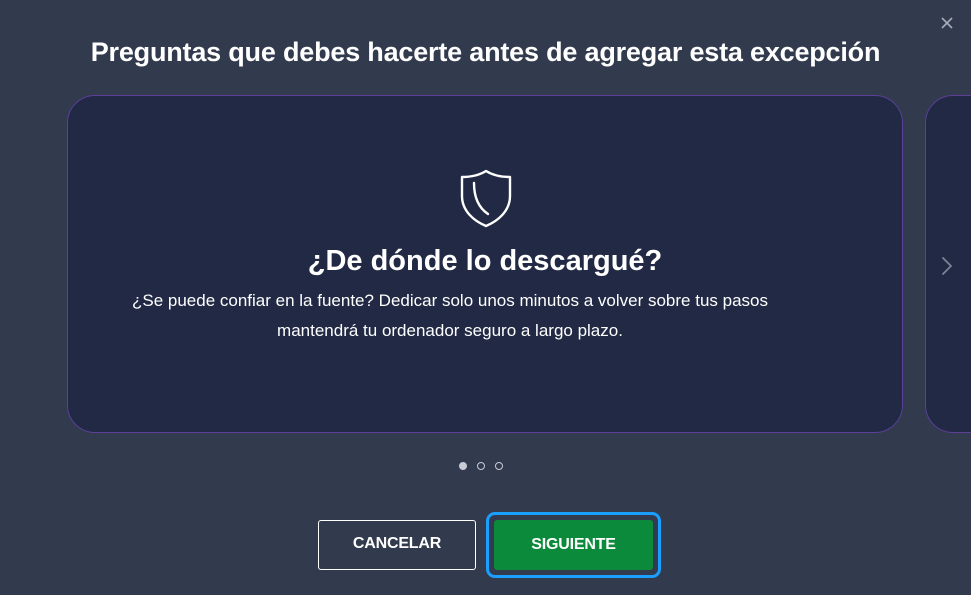 The image size is (971, 595). Describe the element at coordinates (573, 545) in the screenshot. I see `next-button: SIGUIENTE` at that location.